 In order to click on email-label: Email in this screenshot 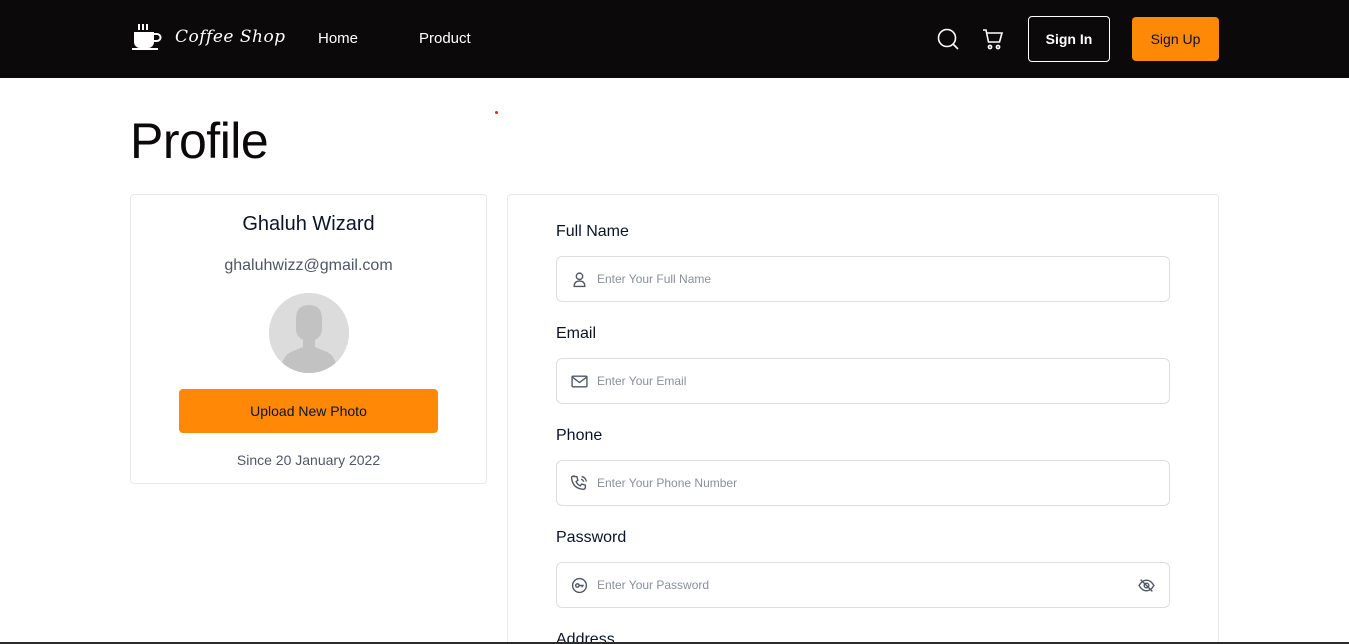, I will do `click(576, 333)`.